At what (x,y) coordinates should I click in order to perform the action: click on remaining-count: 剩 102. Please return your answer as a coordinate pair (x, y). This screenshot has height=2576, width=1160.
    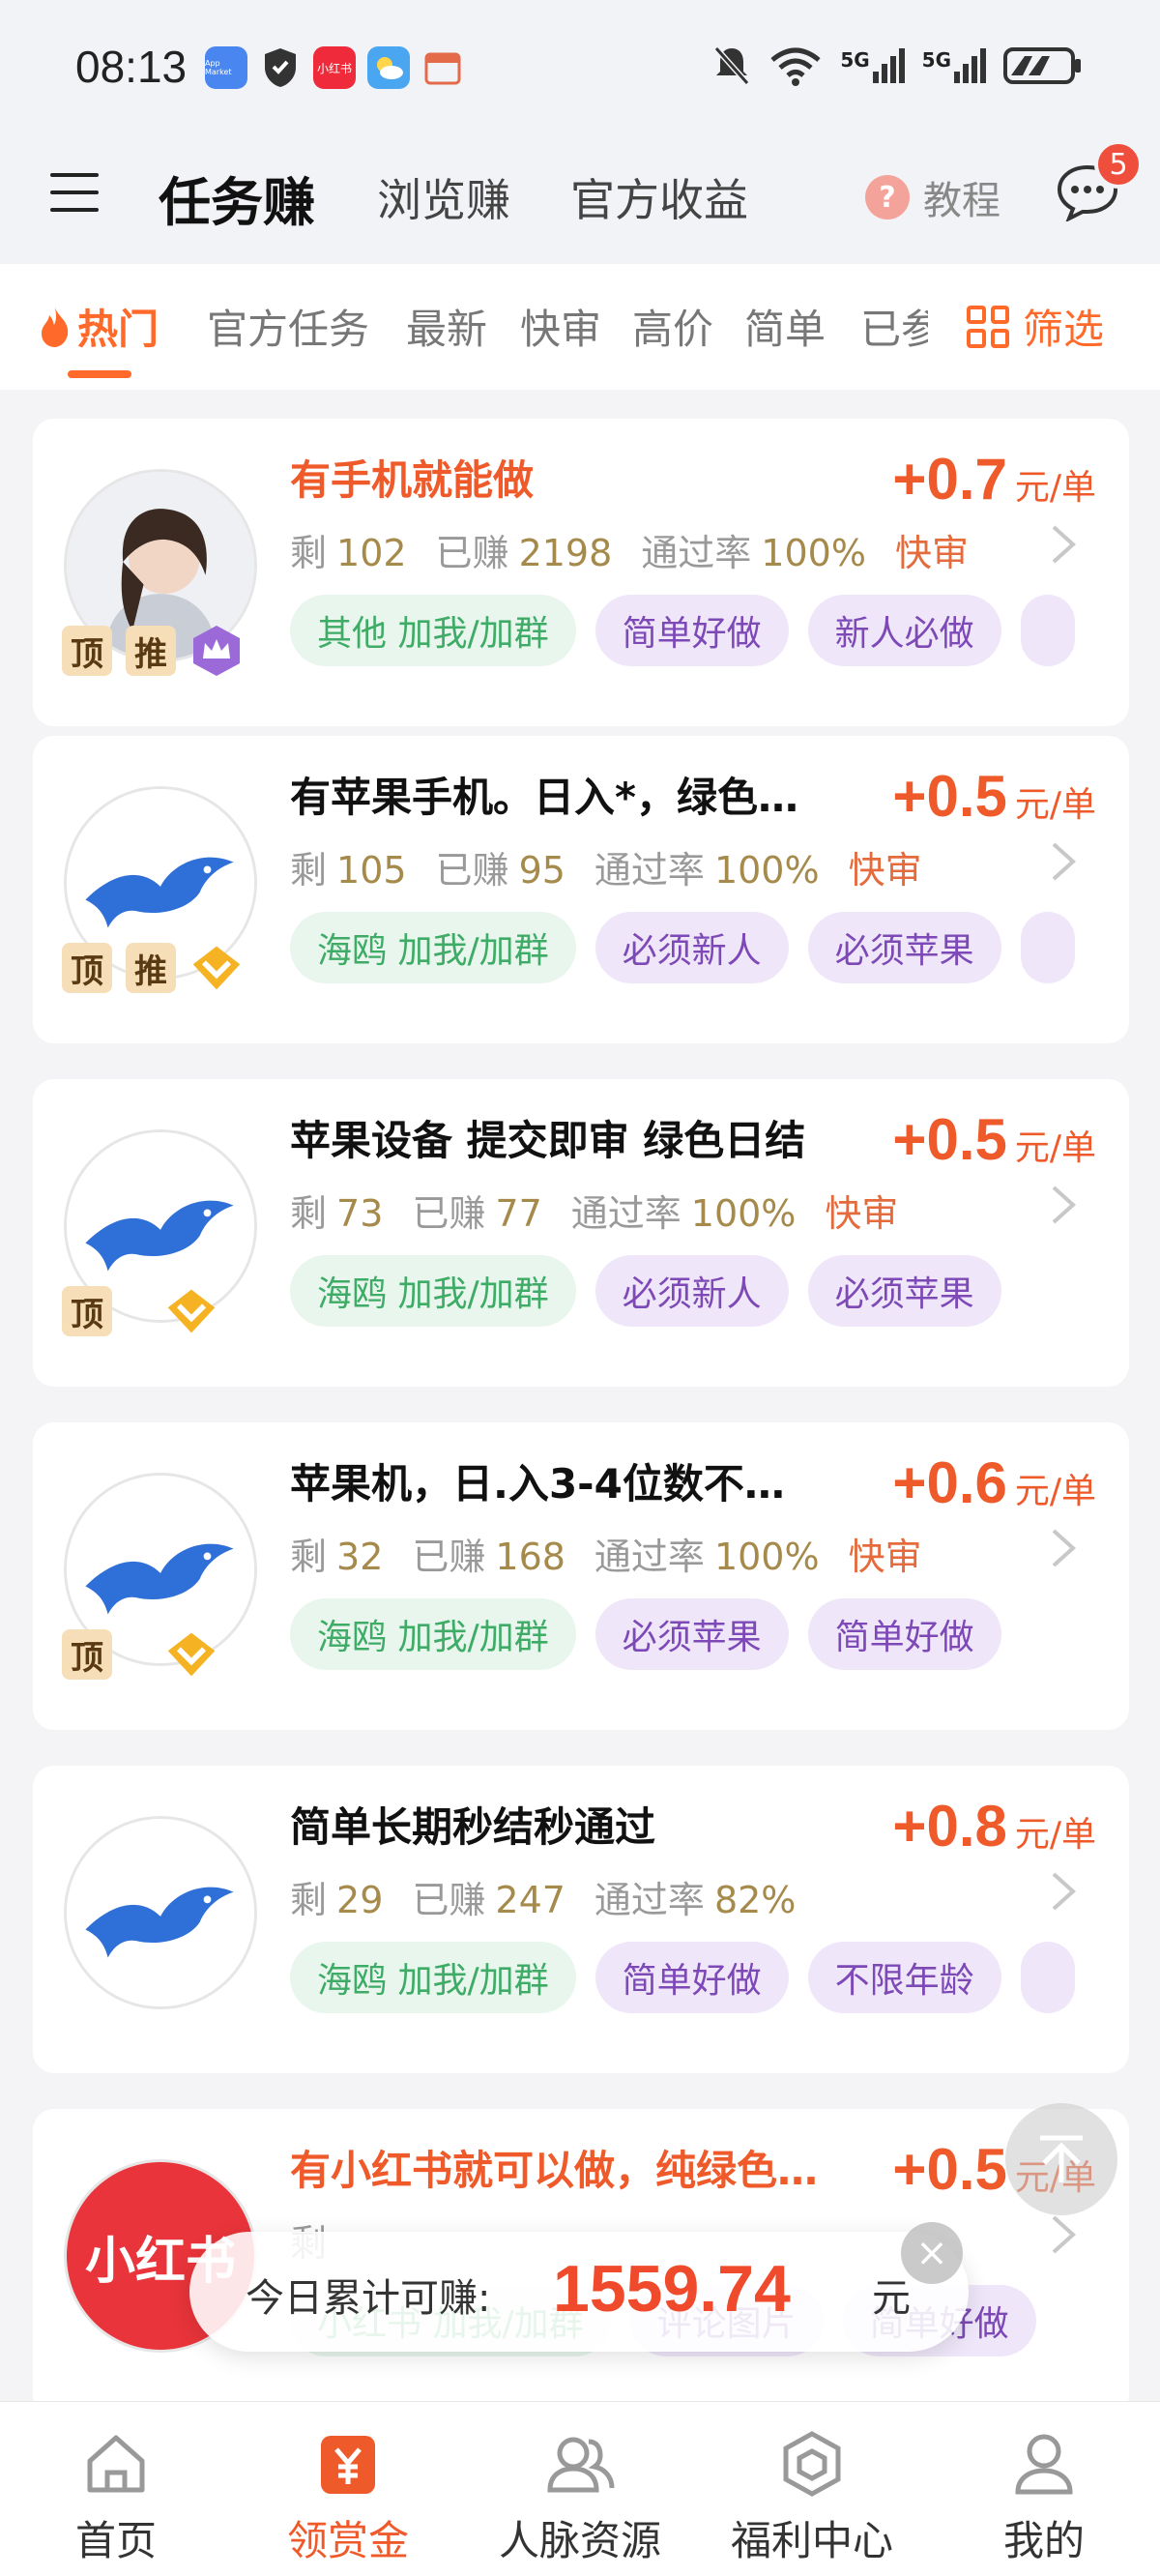
    Looking at the image, I should click on (348, 553).